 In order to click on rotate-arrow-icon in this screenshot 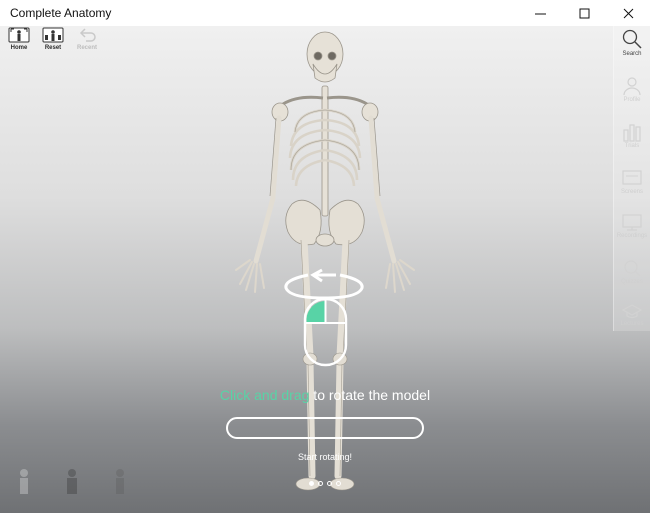, I will do `click(324, 284)`.